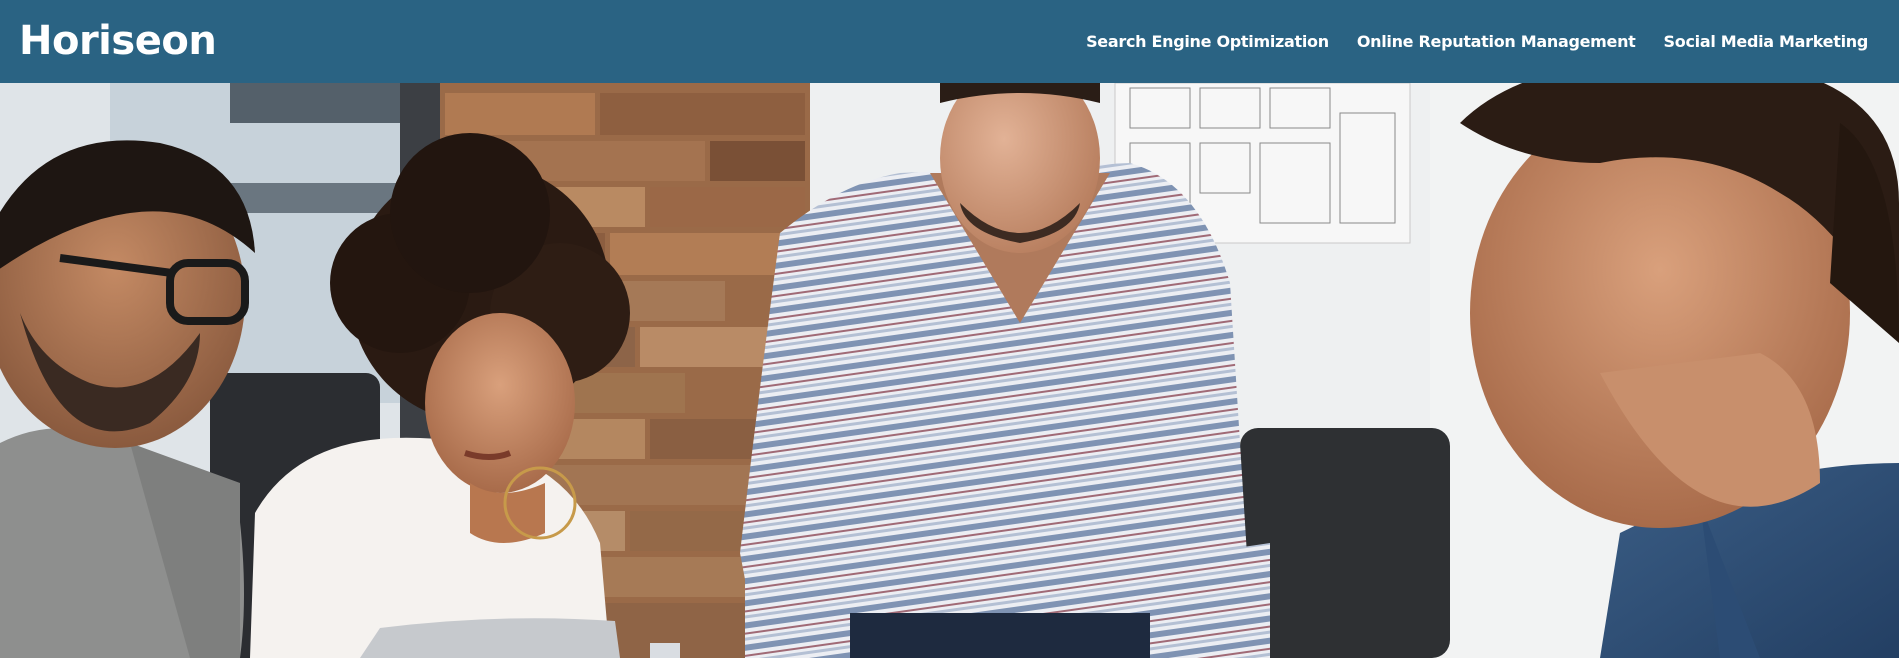  I want to click on nav-link-search-engine-optimization: Search Engine Optimization, so click(1207, 41).